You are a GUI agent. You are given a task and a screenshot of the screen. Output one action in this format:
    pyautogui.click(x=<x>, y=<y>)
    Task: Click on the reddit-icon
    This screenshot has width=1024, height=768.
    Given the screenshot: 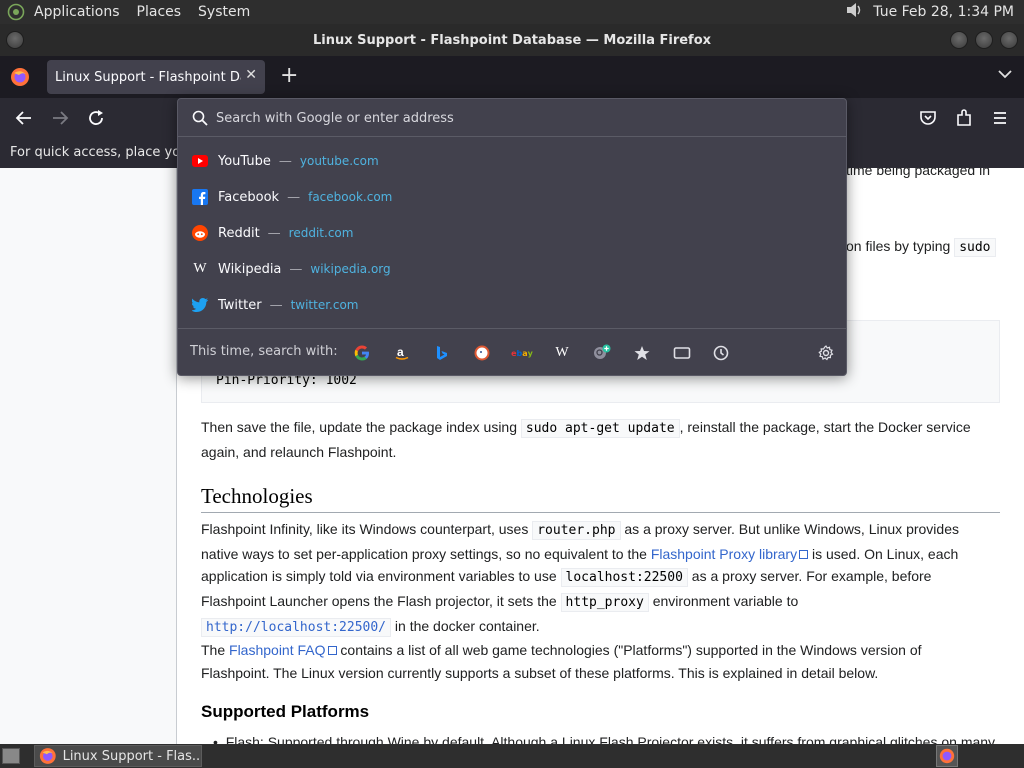 What is the action you would take?
    pyautogui.click(x=200, y=233)
    